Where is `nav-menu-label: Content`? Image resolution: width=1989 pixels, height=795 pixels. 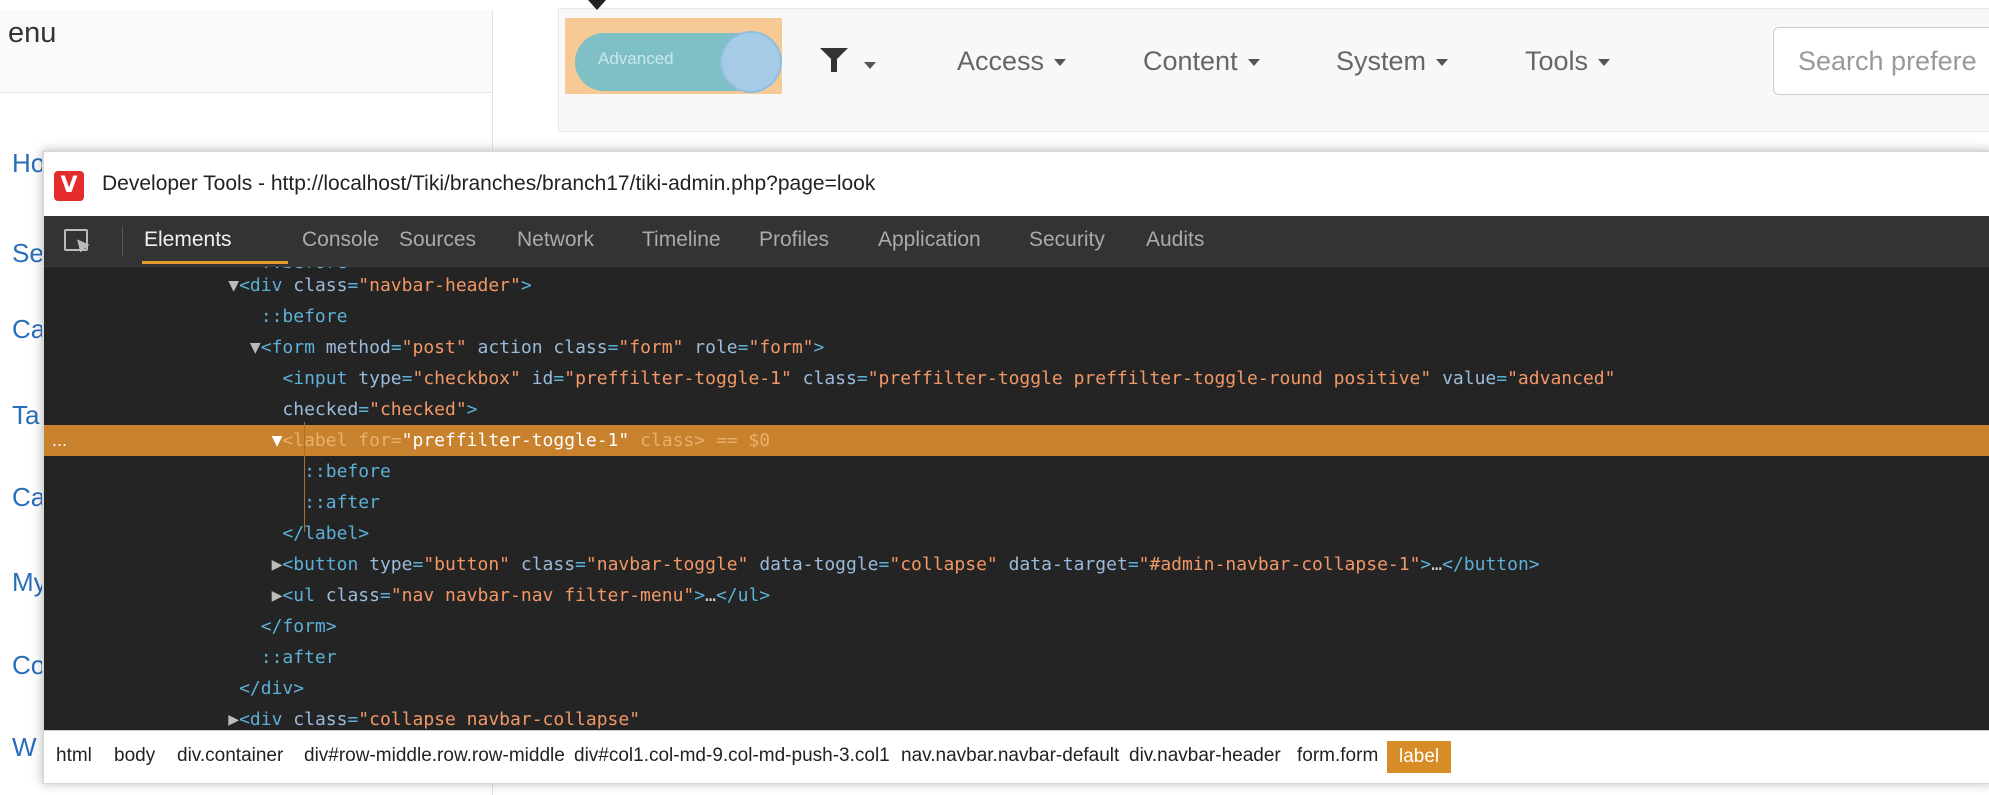 nav-menu-label: Content is located at coordinates (1190, 61).